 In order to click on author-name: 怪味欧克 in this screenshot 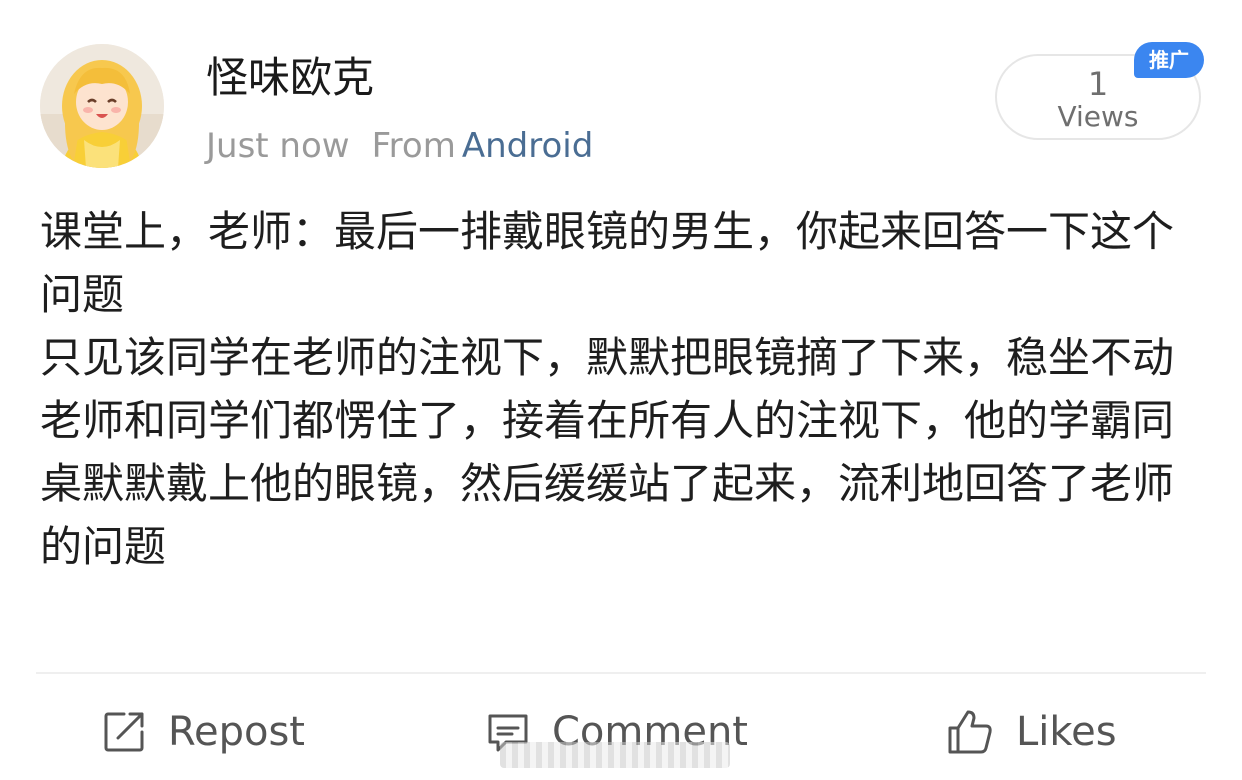, I will do `click(290, 78)`.